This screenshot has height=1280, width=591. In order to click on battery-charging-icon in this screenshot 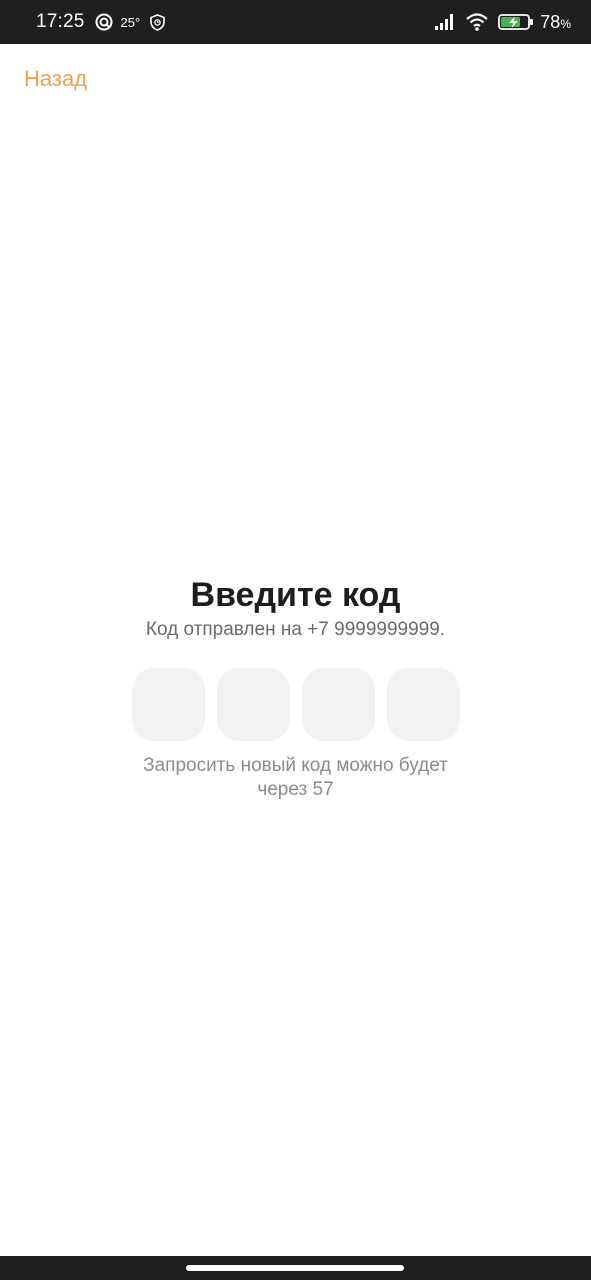, I will do `click(516, 22)`.